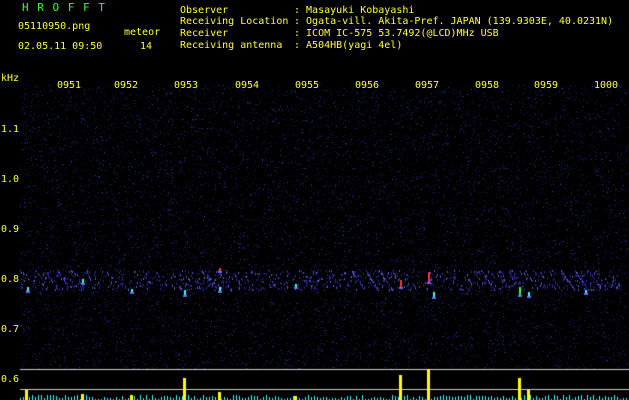 Image resolution: width=629 pixels, height=400 pixels. What do you see at coordinates (354, 10) in the screenshot?
I see `observer-value: : Masayuki Kobayashi` at bounding box center [354, 10].